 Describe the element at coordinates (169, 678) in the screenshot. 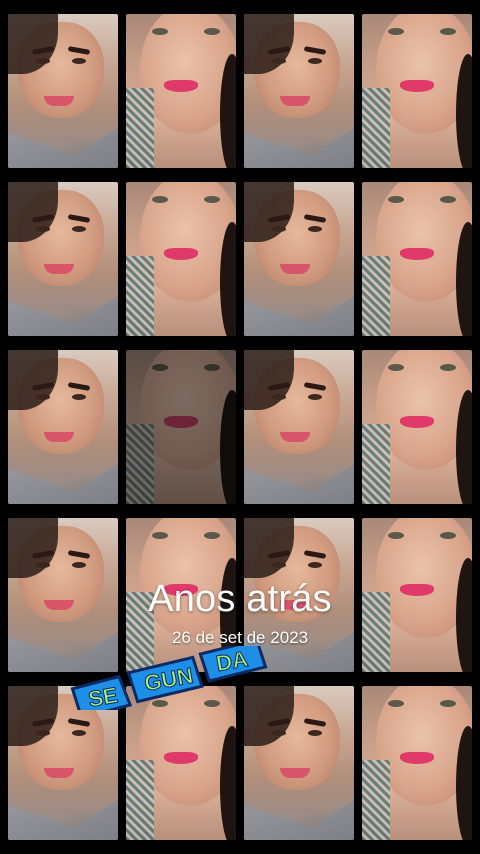

I see `segunda-sticker: SE GUN DA` at that location.